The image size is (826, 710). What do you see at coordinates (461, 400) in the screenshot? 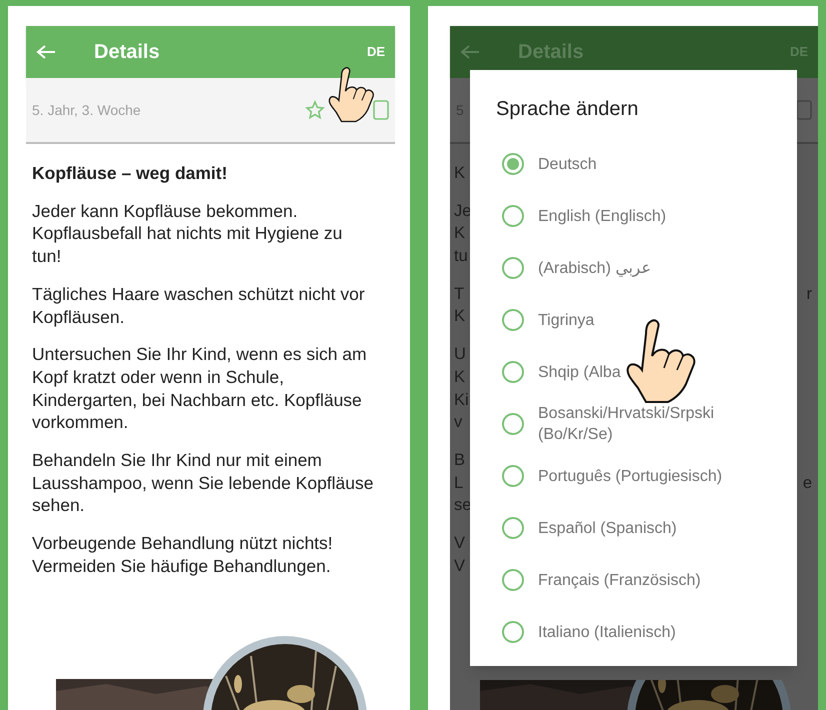
I see `text-fragment: Ki` at bounding box center [461, 400].